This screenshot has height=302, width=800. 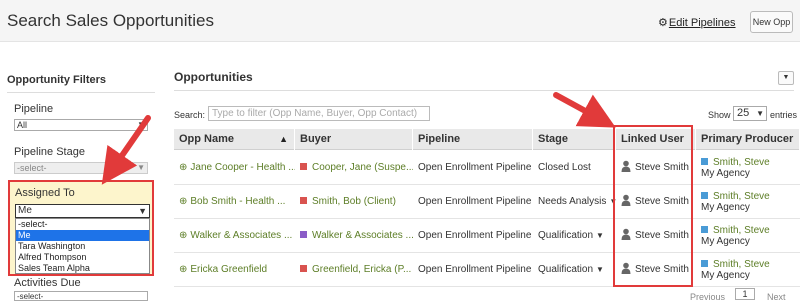 I want to click on stage-cell: Needs Analysis ▼, so click(x=574, y=202).